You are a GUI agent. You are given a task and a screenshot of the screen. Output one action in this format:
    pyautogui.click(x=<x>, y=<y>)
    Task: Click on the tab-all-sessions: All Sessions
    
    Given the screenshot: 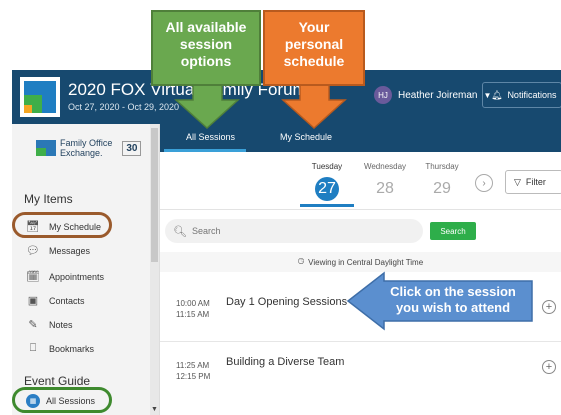 What is the action you would take?
    pyautogui.click(x=210, y=137)
    